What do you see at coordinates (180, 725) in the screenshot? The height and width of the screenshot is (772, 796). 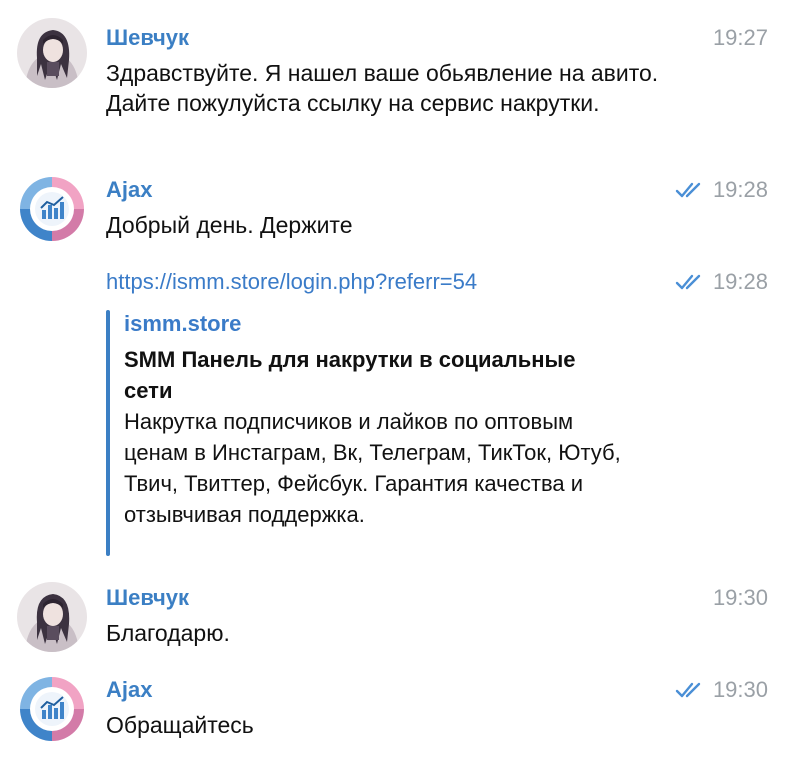 I see `message-text: Обращайтесь` at bounding box center [180, 725].